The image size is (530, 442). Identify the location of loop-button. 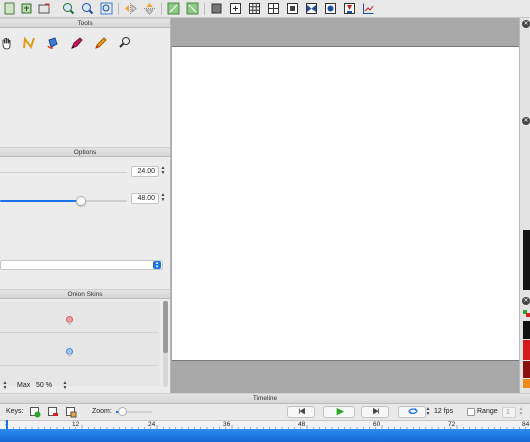
(412, 412).